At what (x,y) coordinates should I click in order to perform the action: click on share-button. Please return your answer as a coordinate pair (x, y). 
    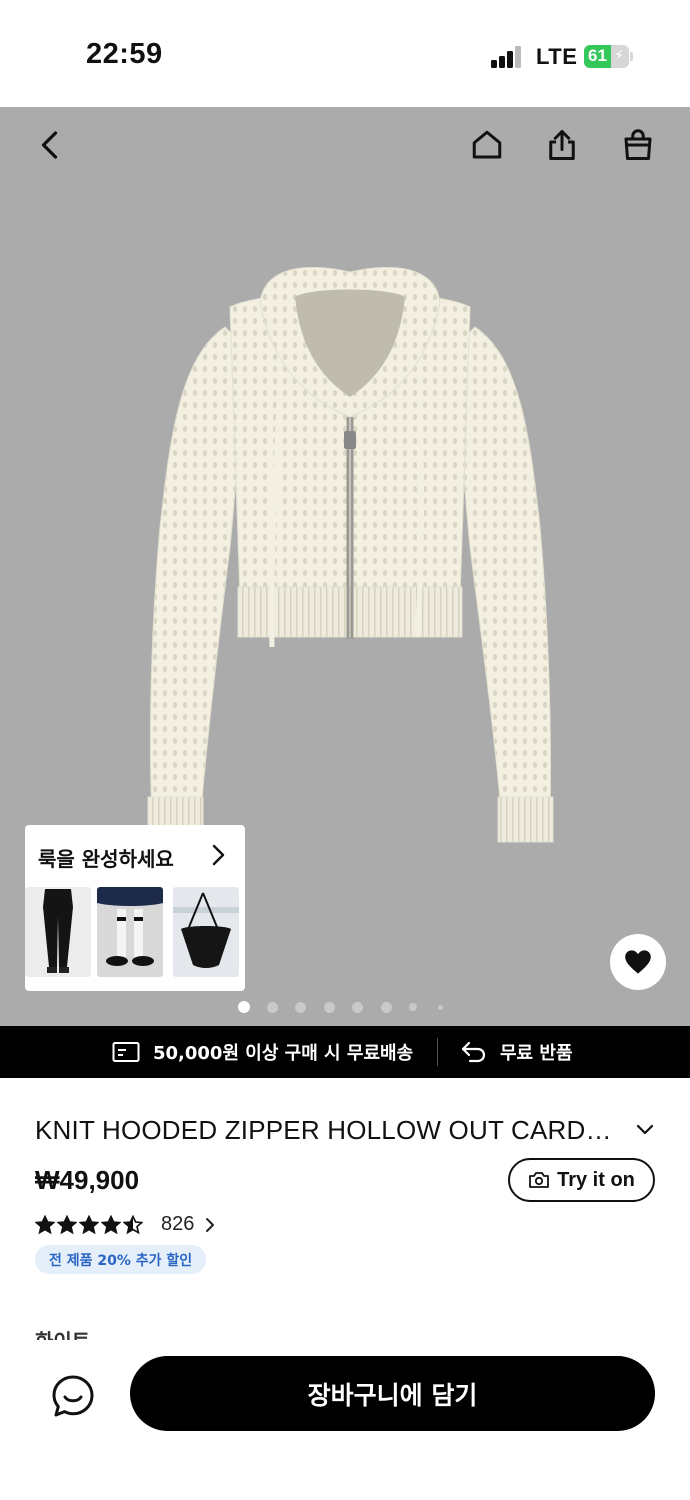
    Looking at the image, I should click on (562, 145).